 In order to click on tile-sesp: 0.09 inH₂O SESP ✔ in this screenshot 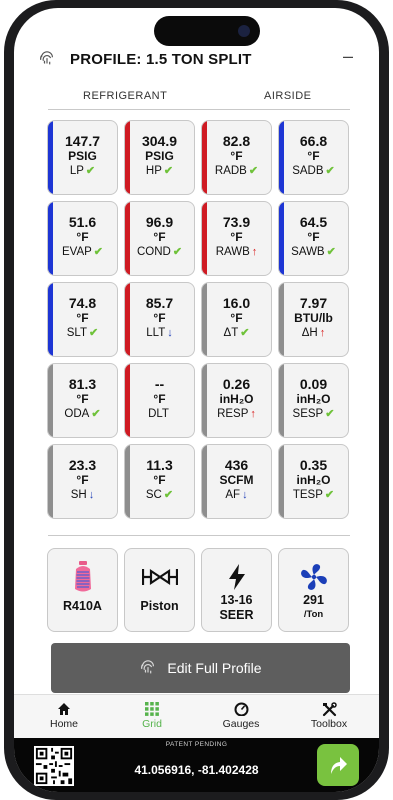, I will do `click(313, 400)`.